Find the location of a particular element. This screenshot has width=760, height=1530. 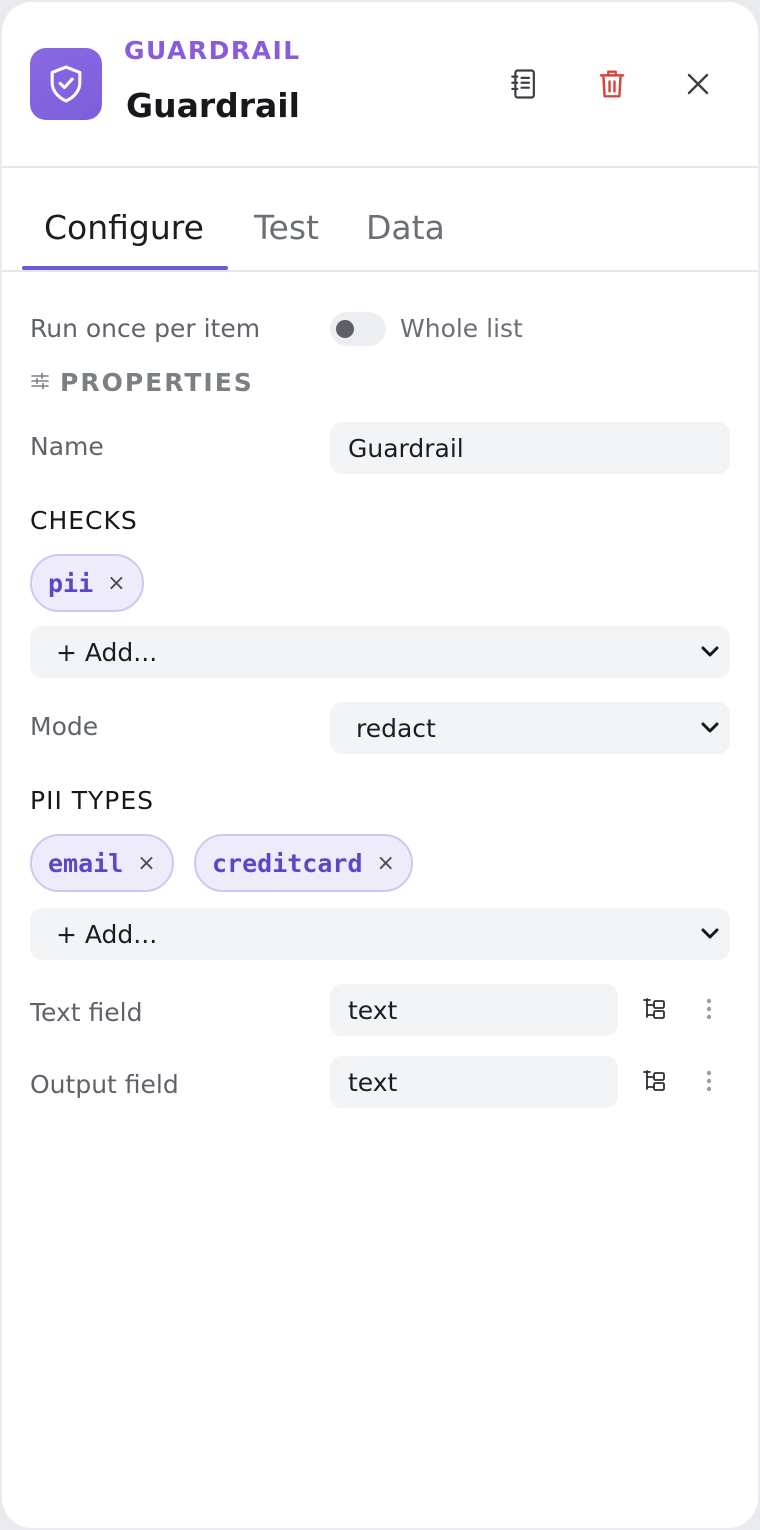

shield-check-icon is located at coordinates (66, 84).